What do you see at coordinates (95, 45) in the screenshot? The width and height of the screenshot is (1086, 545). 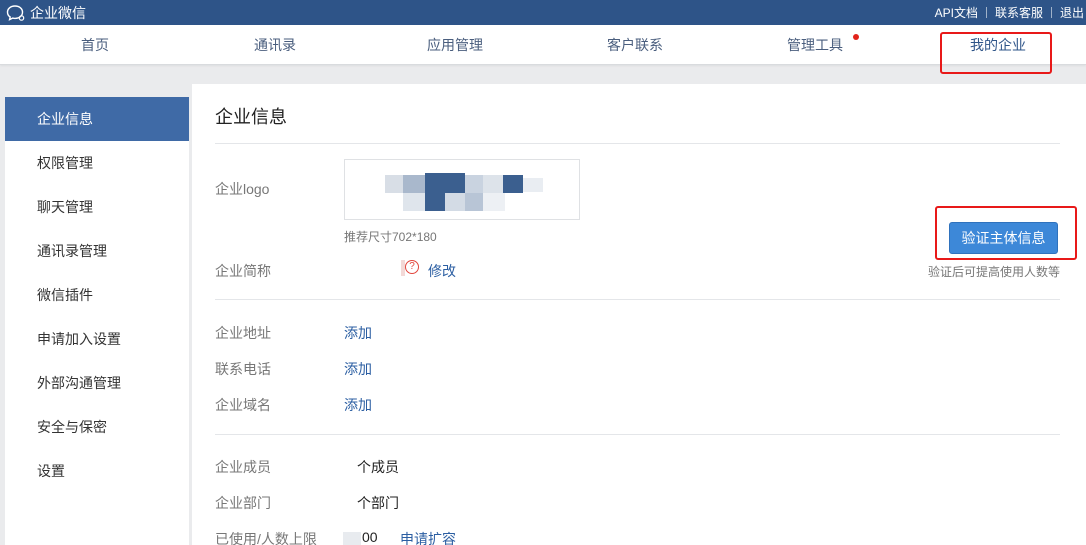 I see `nav-home: 首页` at bounding box center [95, 45].